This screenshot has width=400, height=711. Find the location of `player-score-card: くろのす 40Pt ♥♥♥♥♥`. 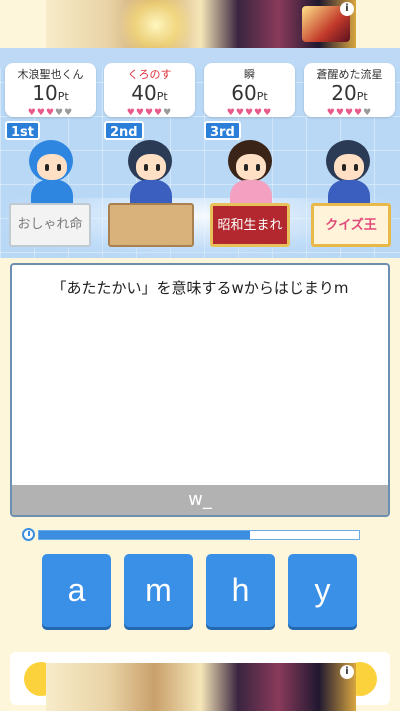

player-score-card: くろのす 40Pt ♥♥♥♥♥ is located at coordinates (149, 90).